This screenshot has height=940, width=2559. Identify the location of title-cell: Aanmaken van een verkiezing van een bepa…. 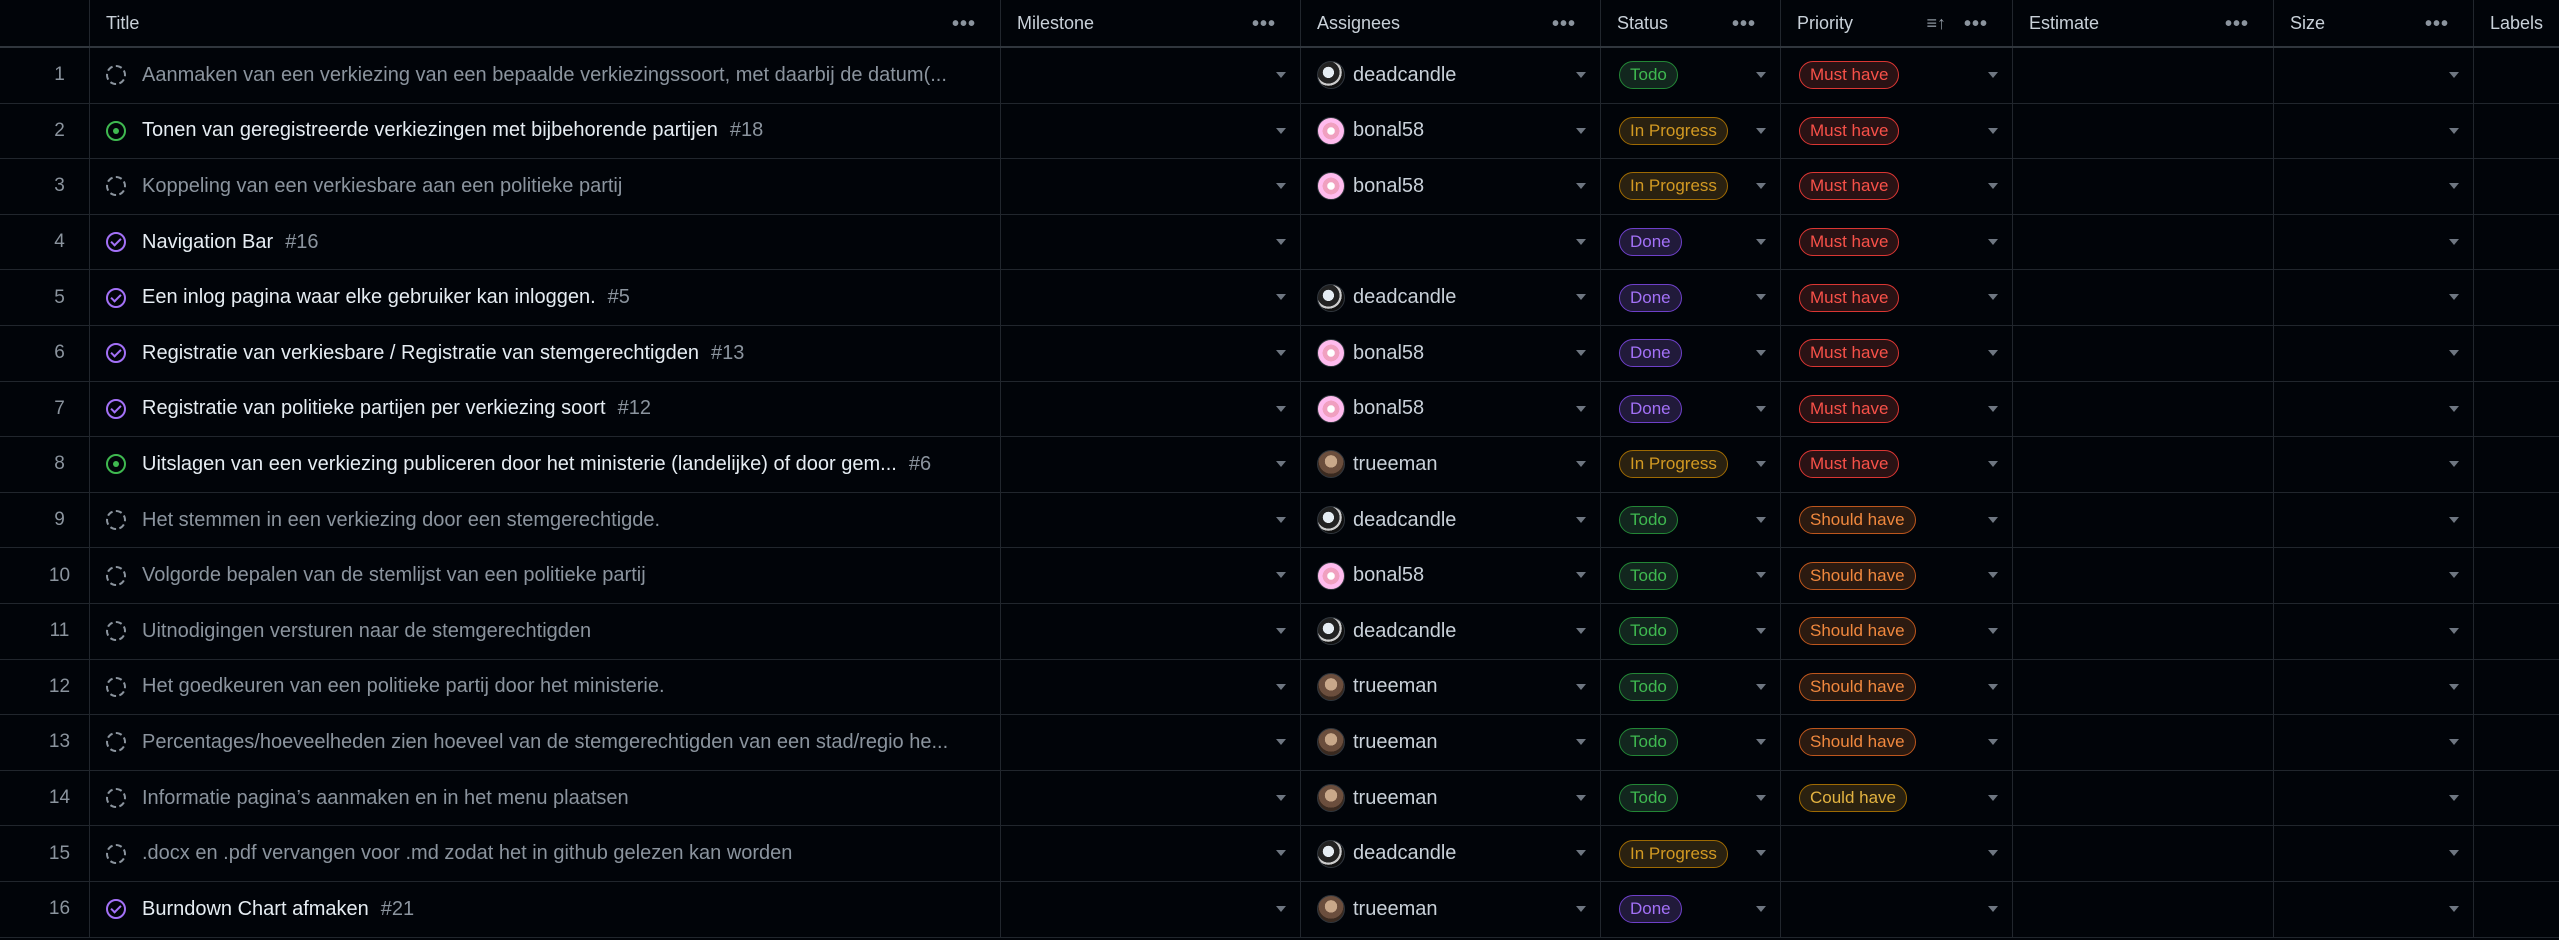
(545, 75).